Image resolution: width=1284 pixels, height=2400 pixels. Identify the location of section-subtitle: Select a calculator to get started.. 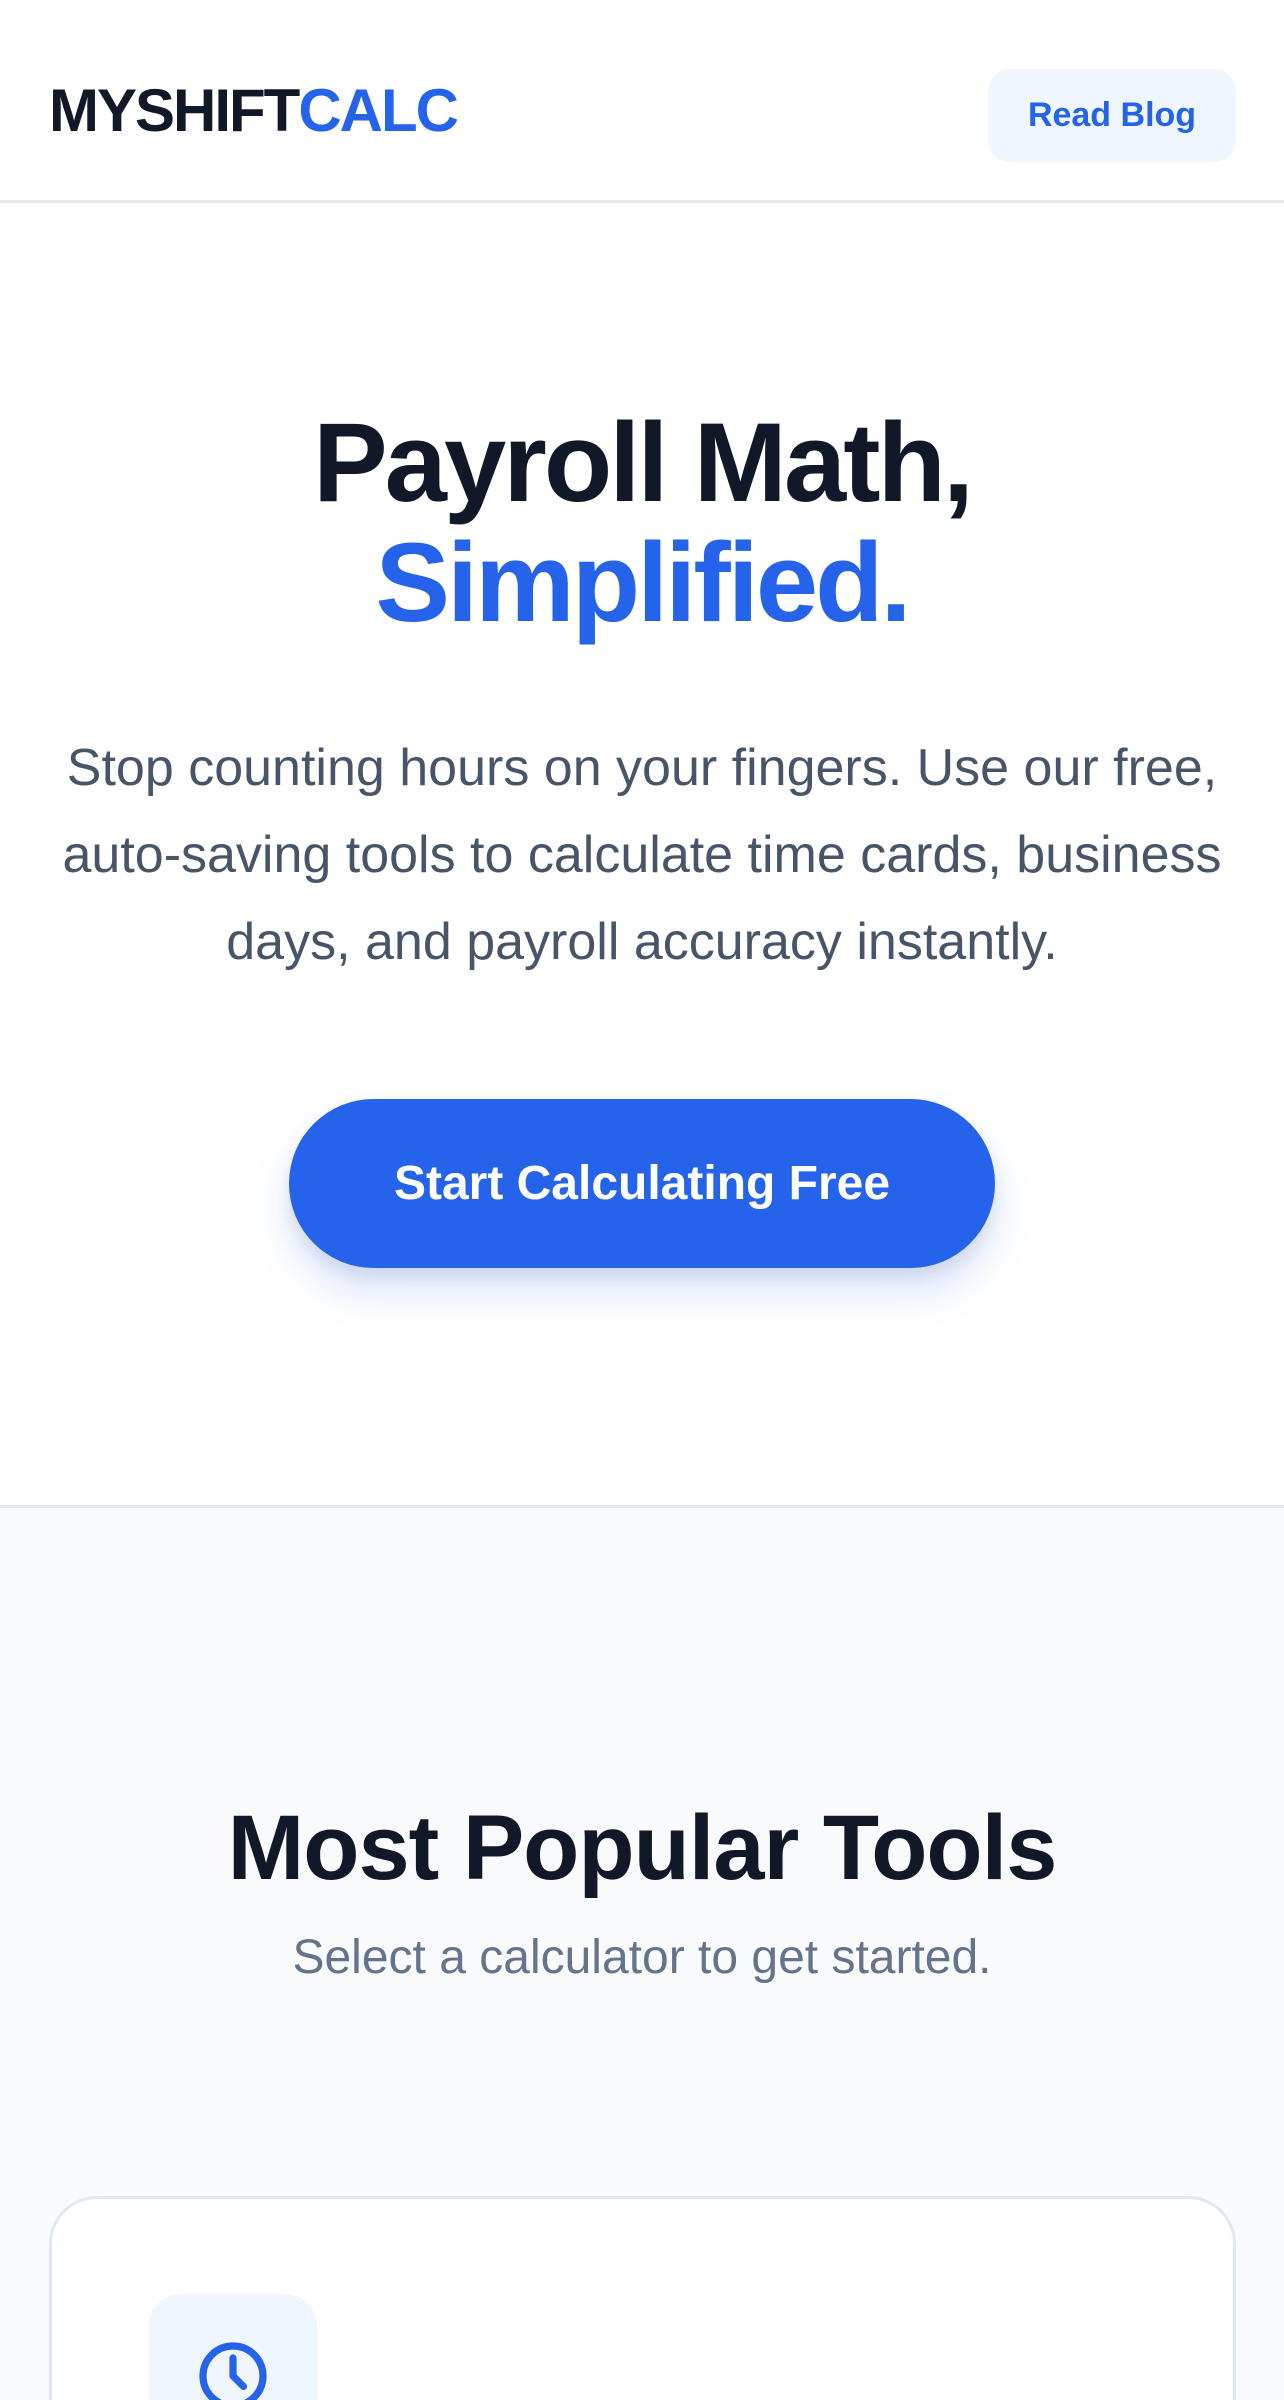
(642, 1957).